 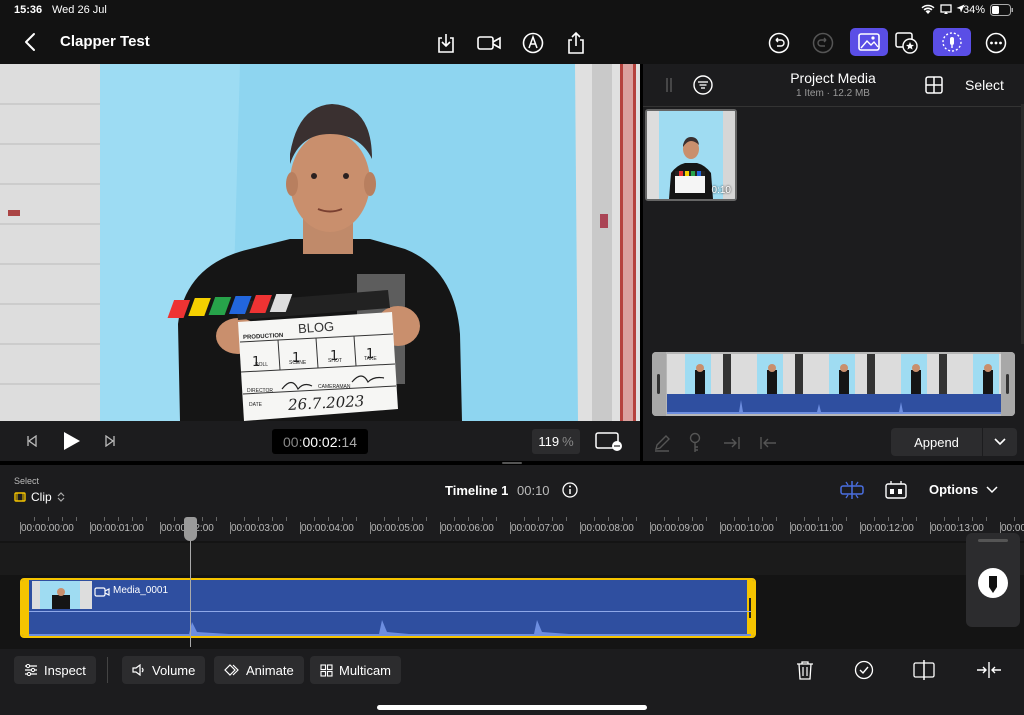 What do you see at coordinates (869, 42) in the screenshot?
I see `photos-icon` at bounding box center [869, 42].